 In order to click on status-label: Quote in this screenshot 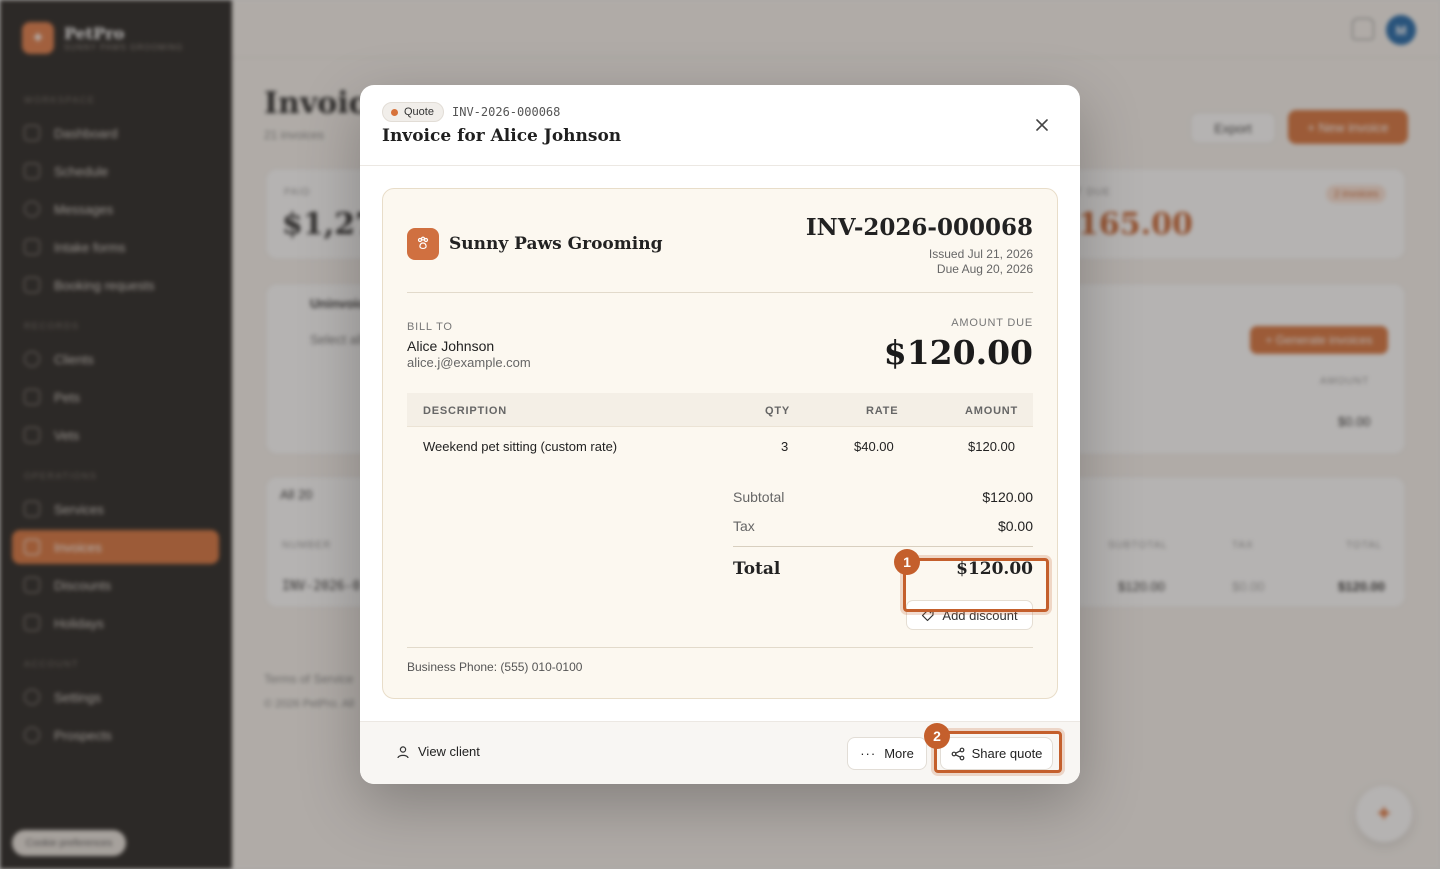, I will do `click(419, 112)`.